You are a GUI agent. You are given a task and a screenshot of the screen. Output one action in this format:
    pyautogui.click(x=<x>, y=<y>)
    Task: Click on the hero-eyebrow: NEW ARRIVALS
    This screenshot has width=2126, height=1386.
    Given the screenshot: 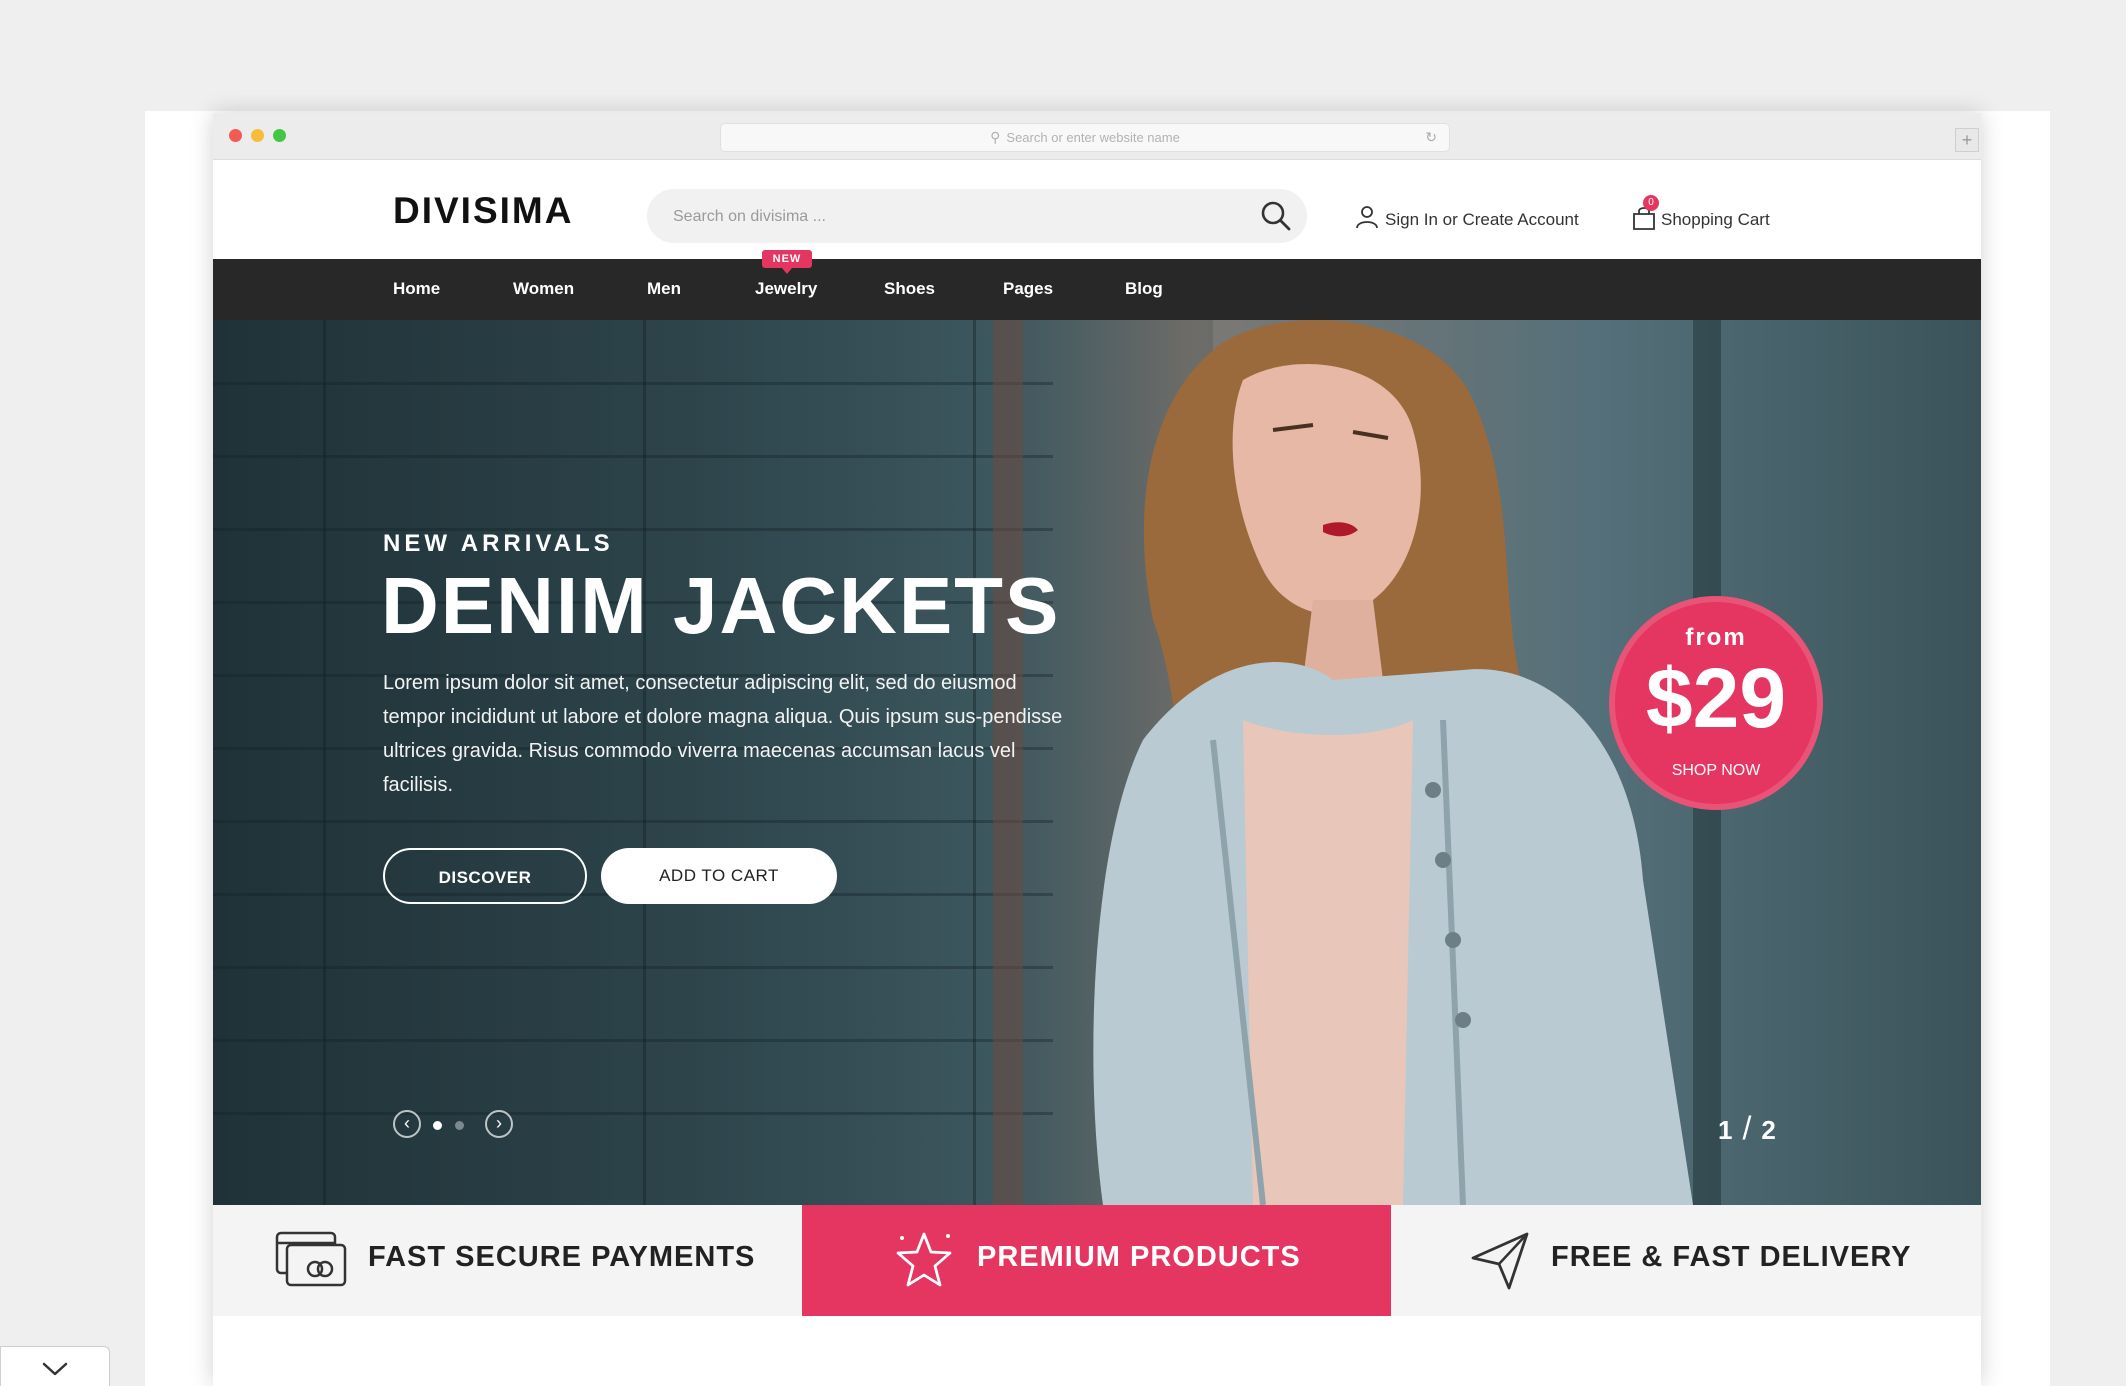 What is the action you would take?
    pyautogui.click(x=498, y=543)
    